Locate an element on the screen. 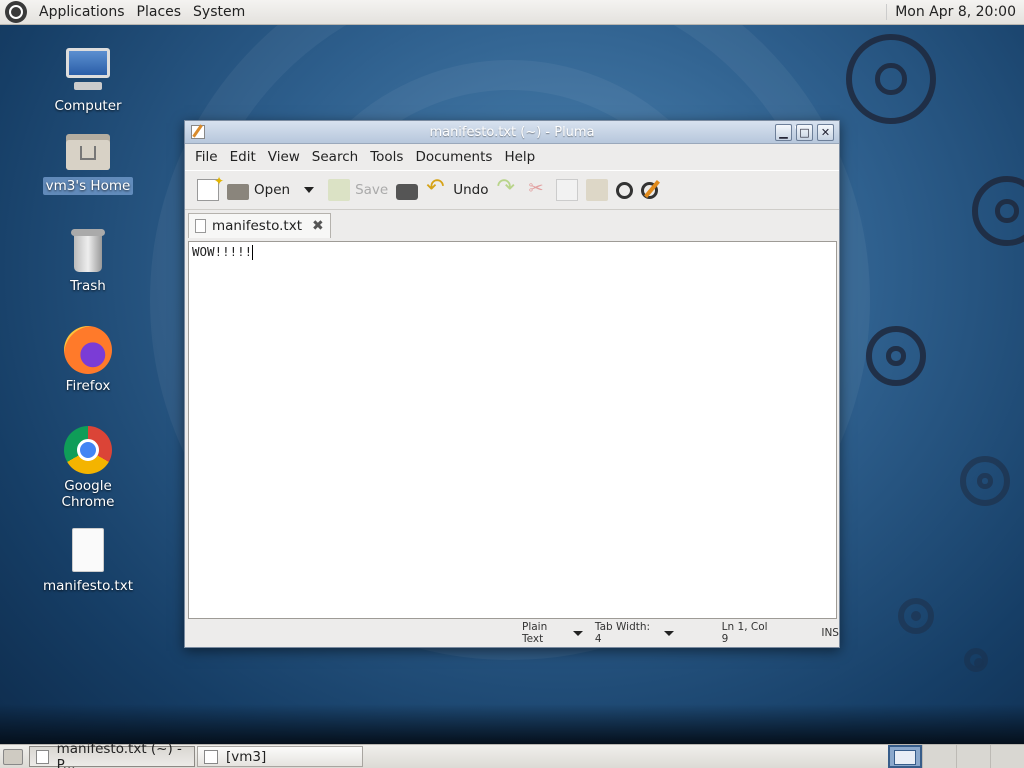  print-button is located at coordinates (407, 190).